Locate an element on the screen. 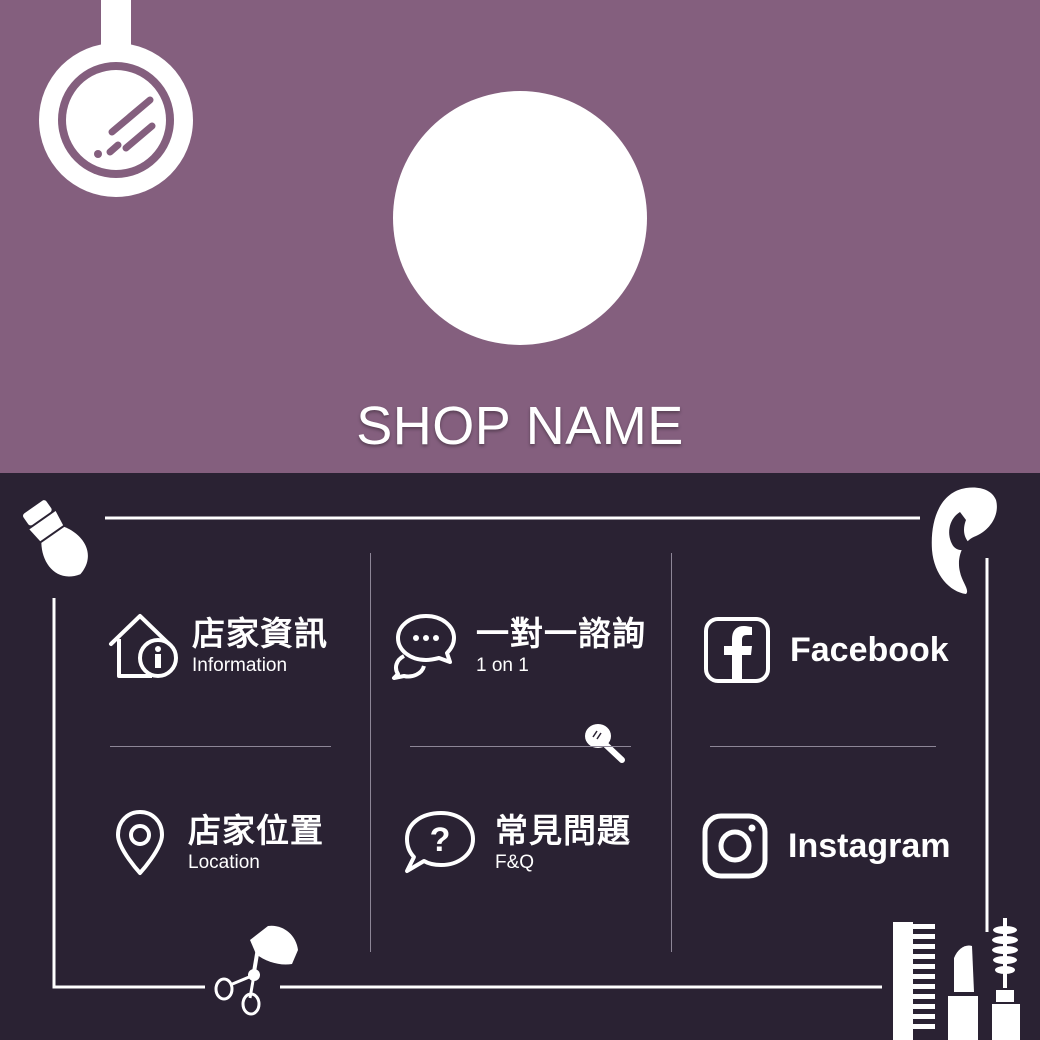  menu-subtitle: Location is located at coordinates (224, 862).